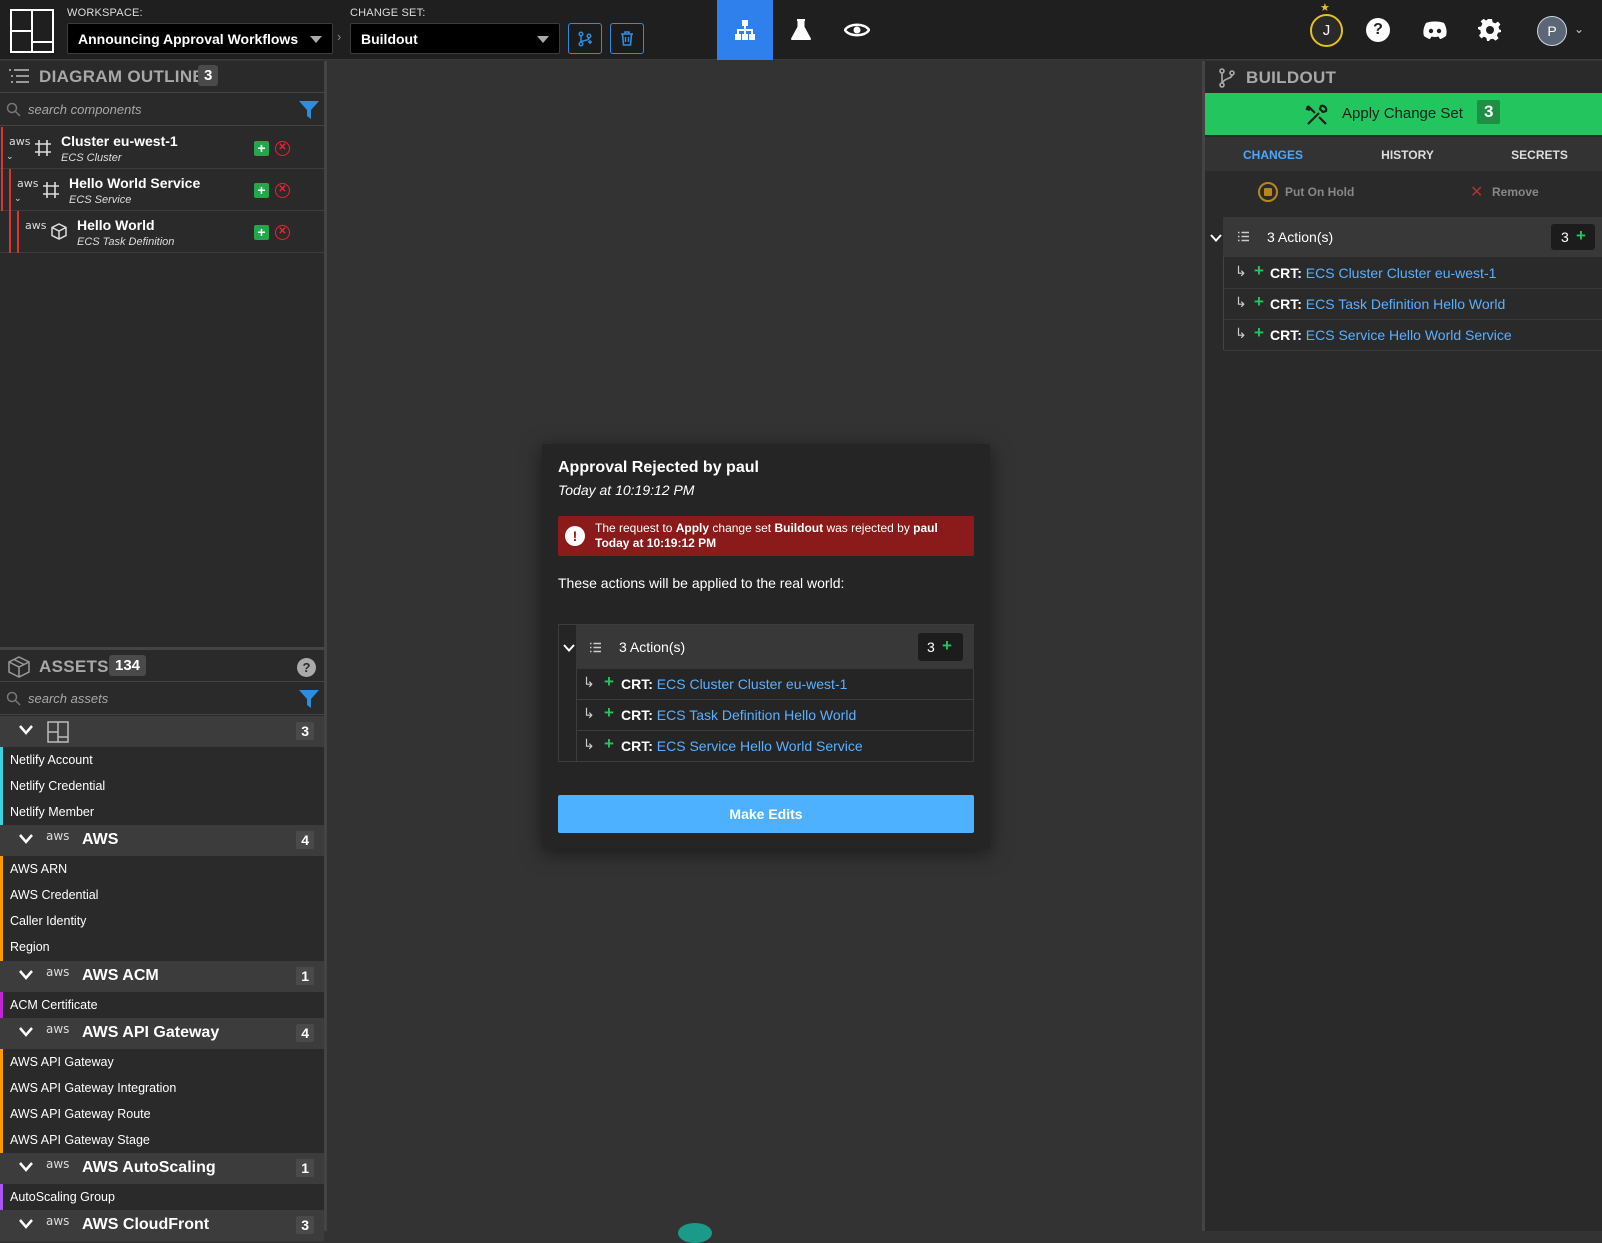  What do you see at coordinates (1435, 30) in the screenshot?
I see `discord-icon` at bounding box center [1435, 30].